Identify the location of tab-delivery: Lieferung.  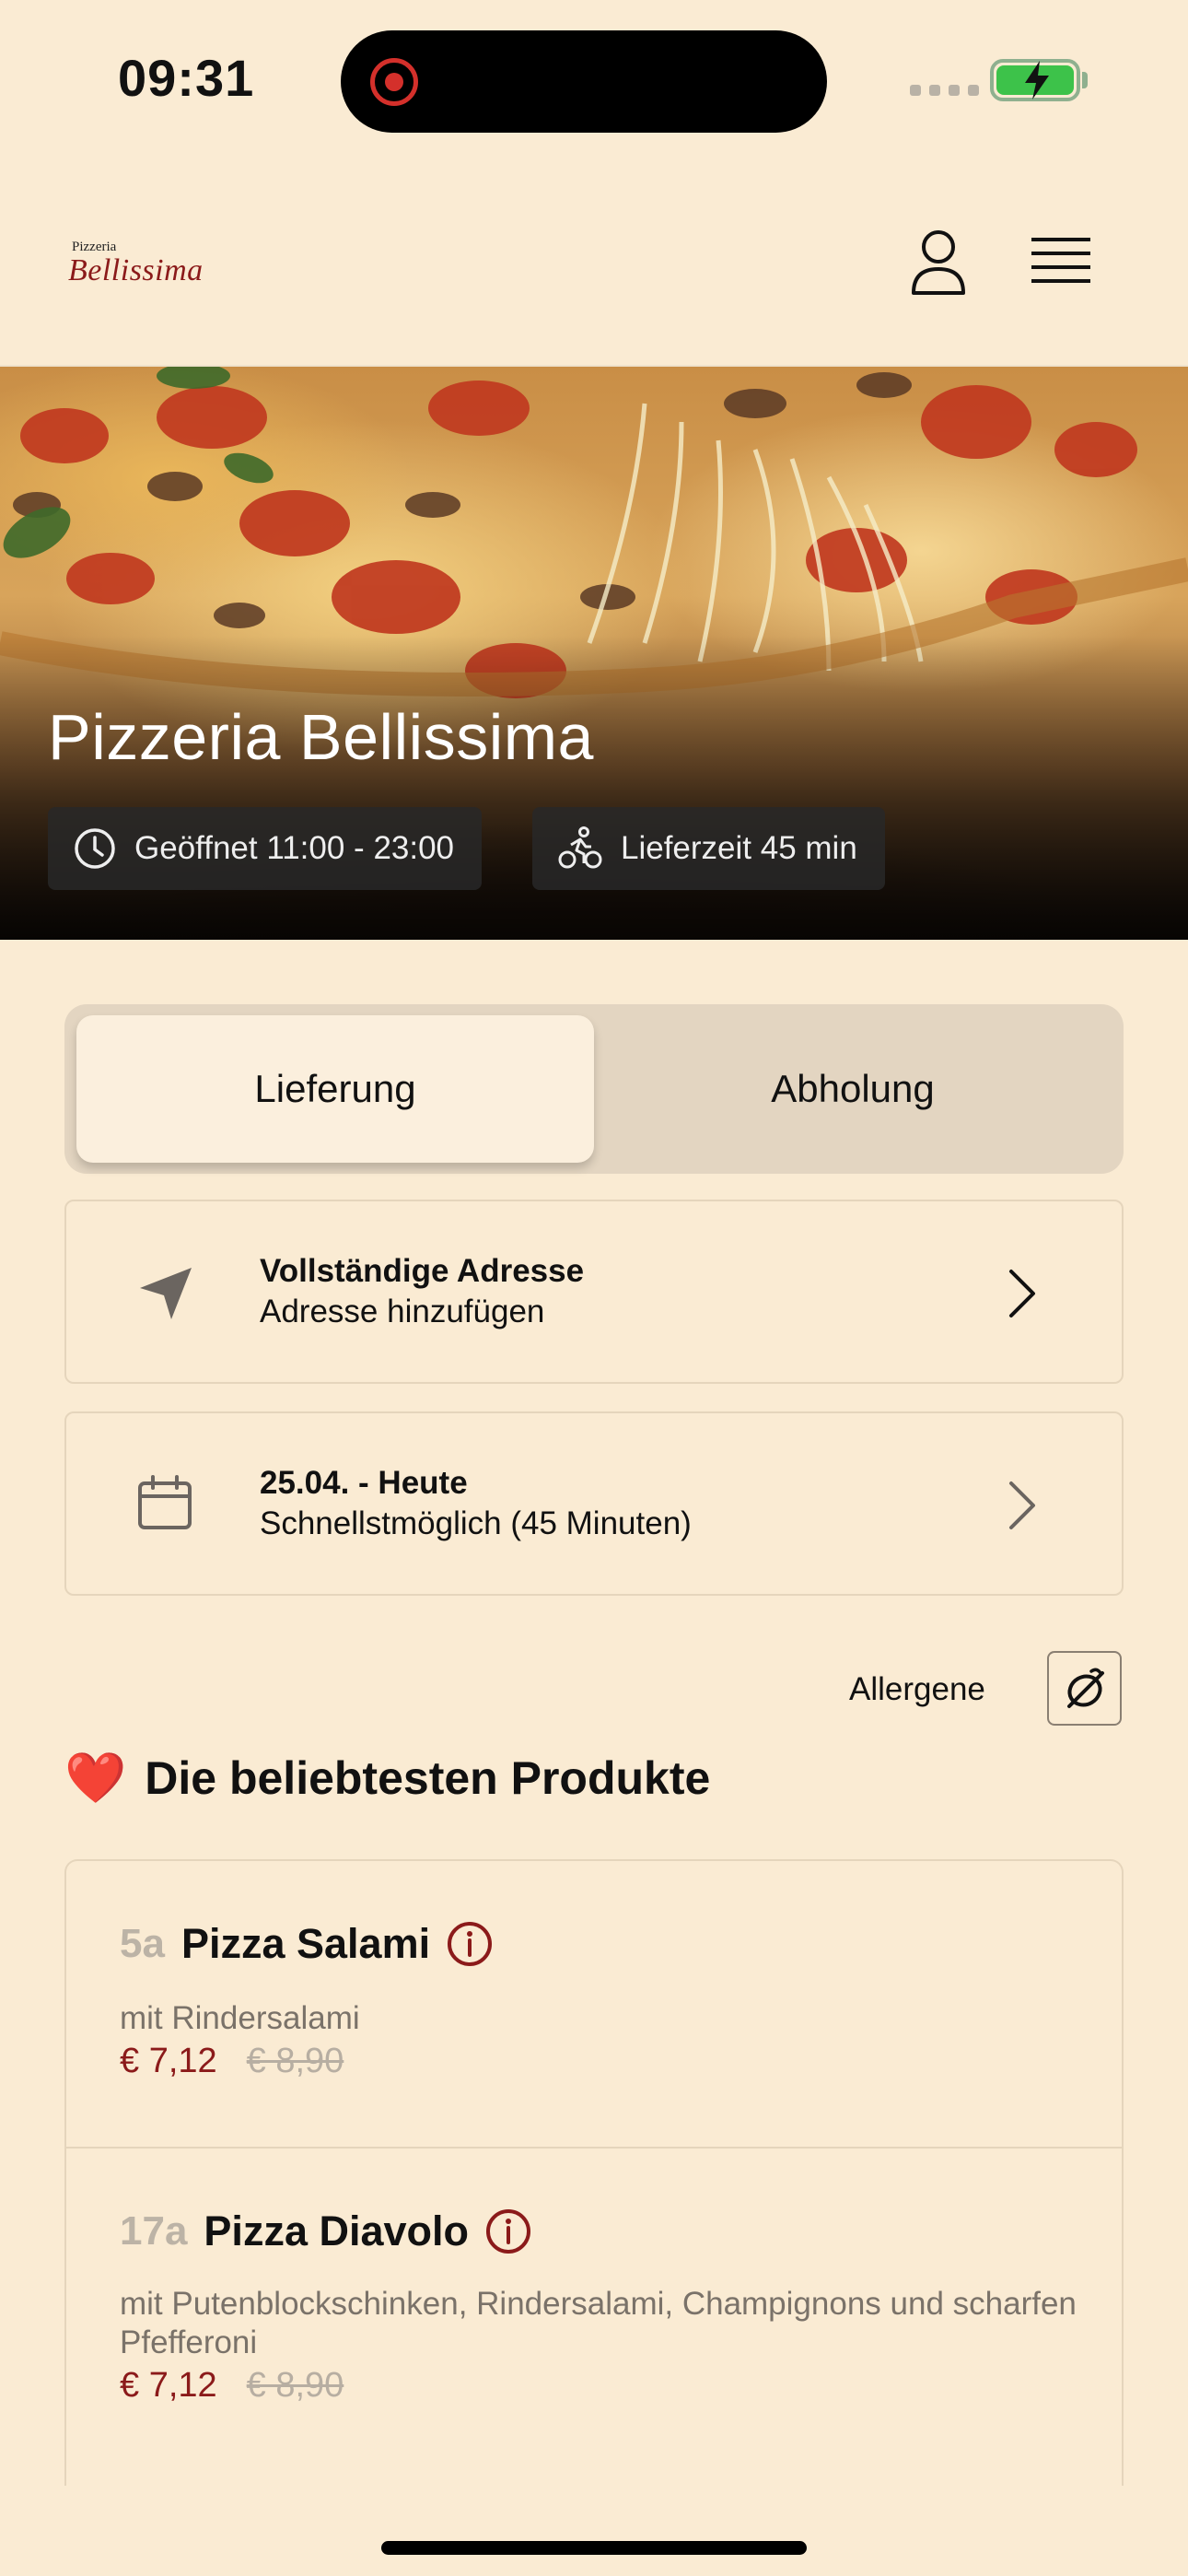
(335, 1089).